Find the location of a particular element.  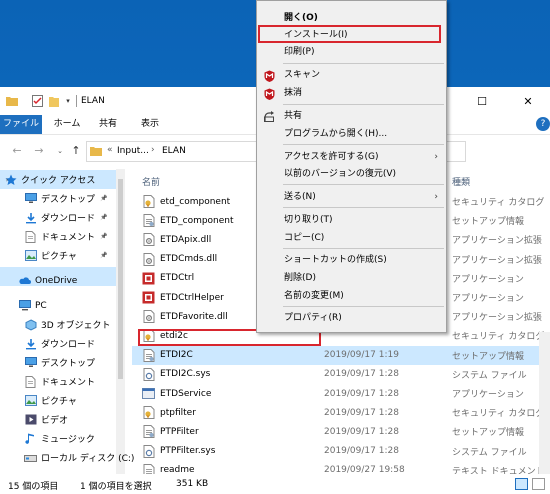

menu-item-print: 印刷(P) is located at coordinates (351, 52).